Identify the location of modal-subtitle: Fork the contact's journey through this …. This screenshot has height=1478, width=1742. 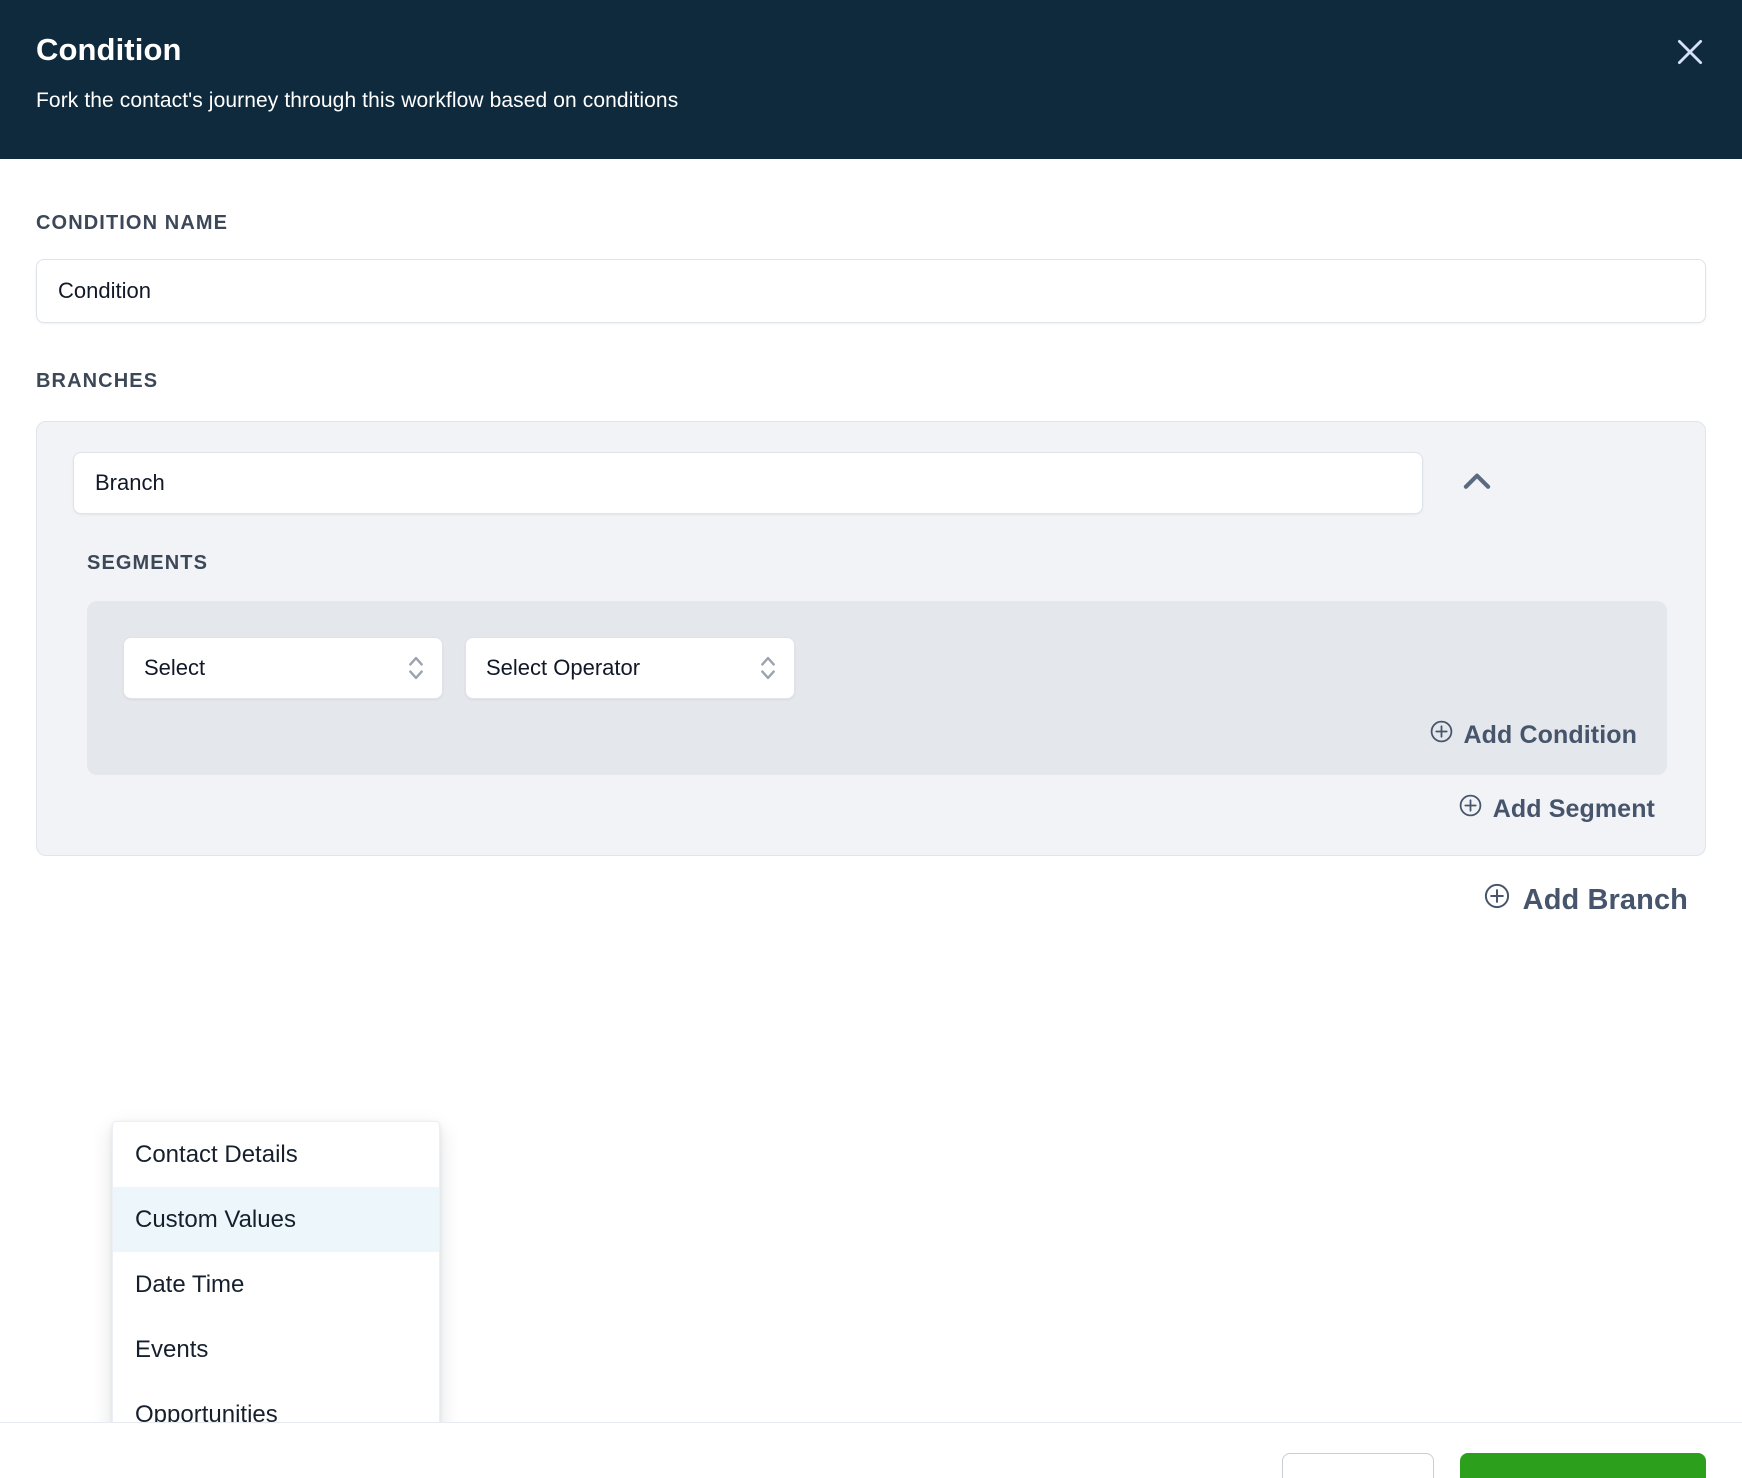
(357, 100).